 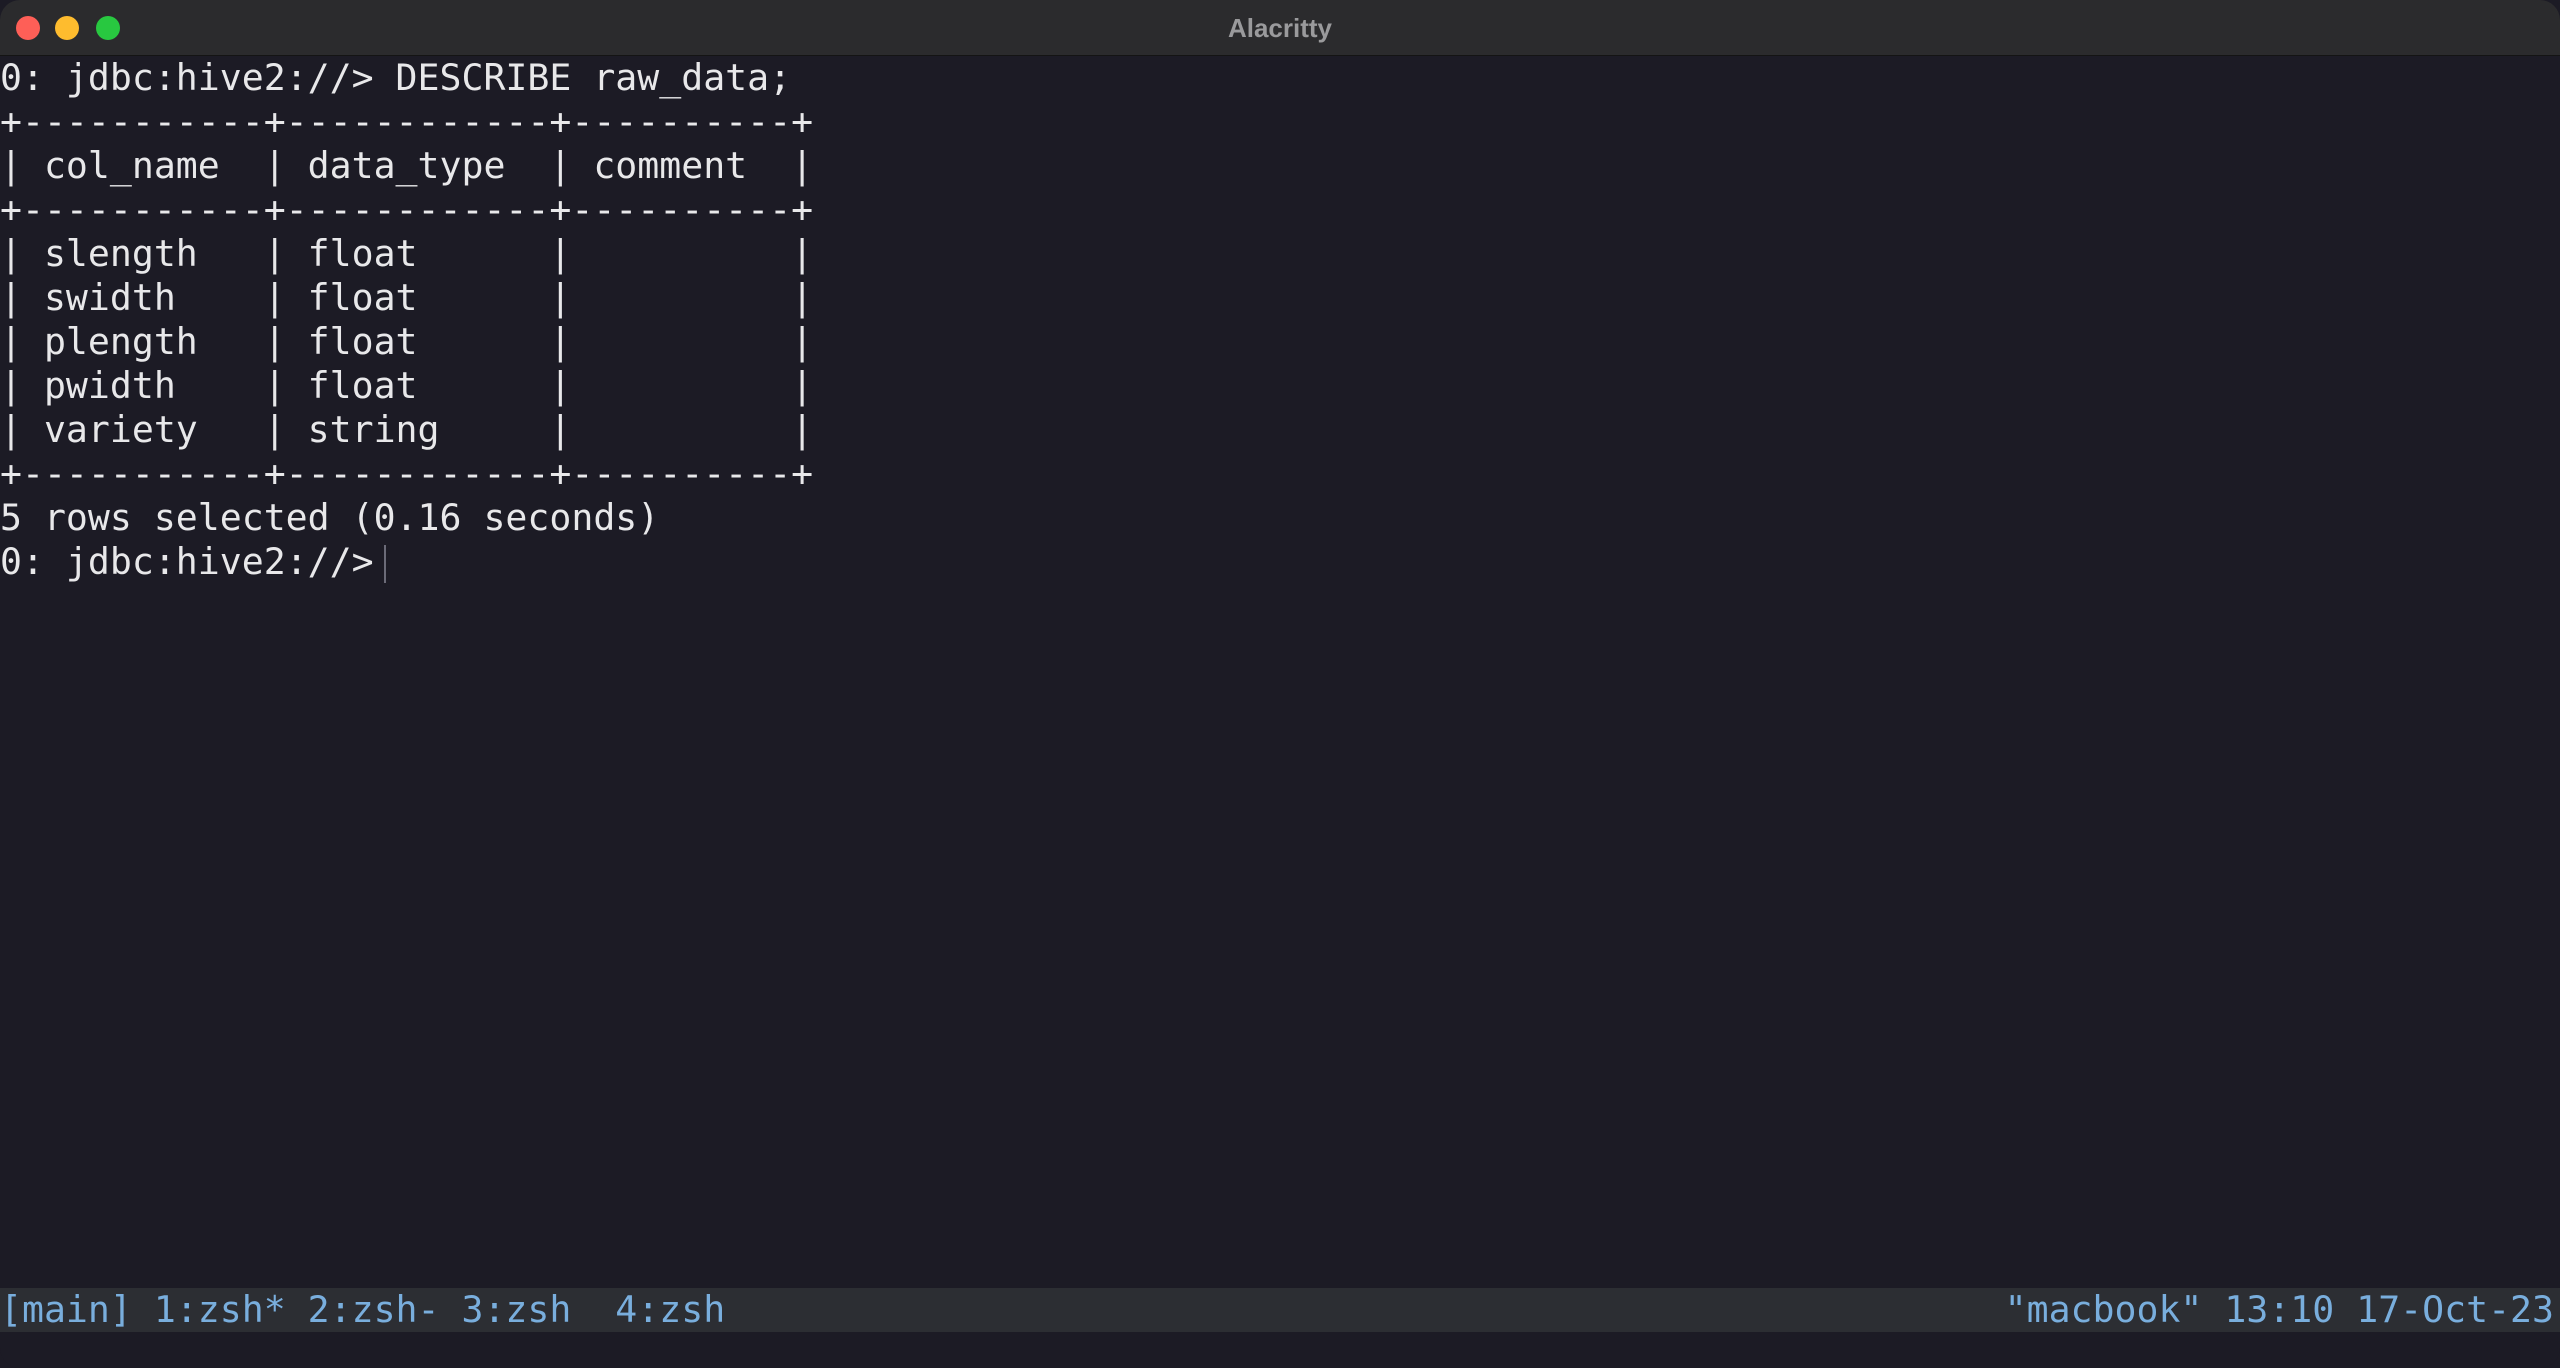 I want to click on title-bar: Alacritty, so click(x=1280, y=28).